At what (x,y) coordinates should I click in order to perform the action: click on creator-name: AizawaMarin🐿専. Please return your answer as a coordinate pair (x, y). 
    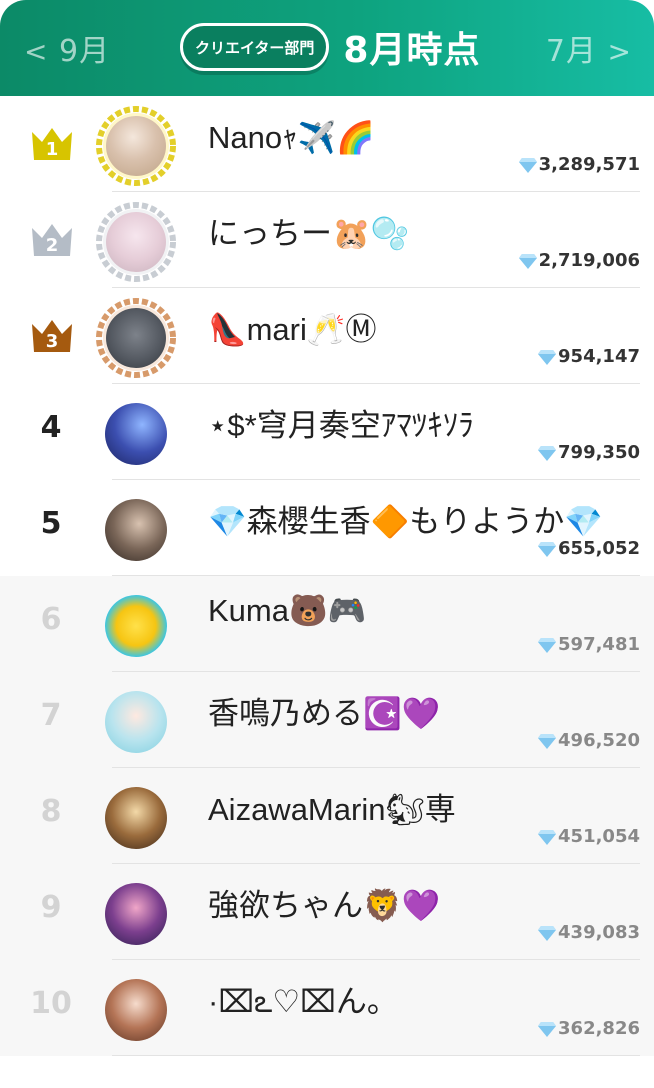
    Looking at the image, I should click on (332, 809).